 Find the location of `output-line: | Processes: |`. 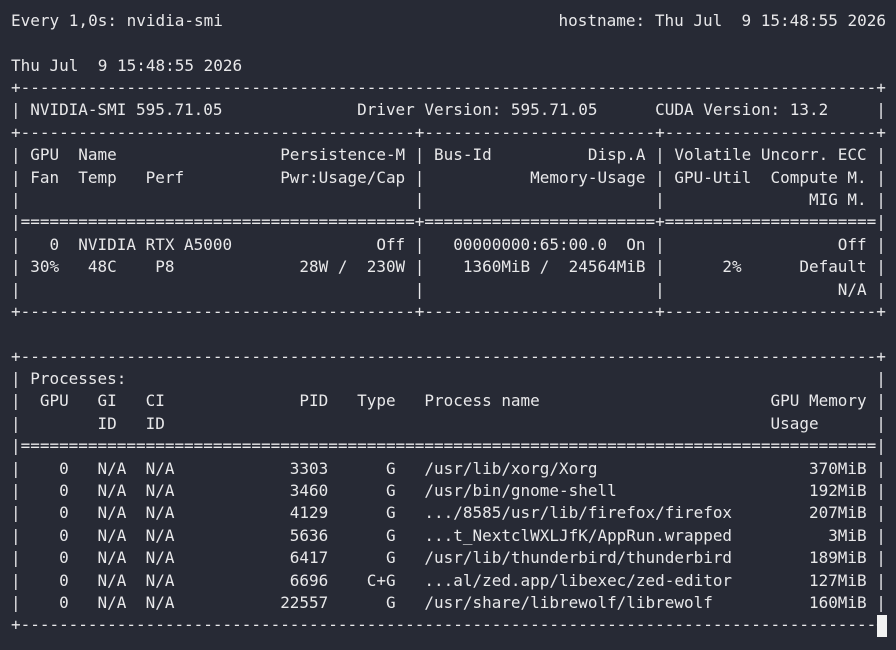

output-line: | Processes: | is located at coordinates (448, 379).